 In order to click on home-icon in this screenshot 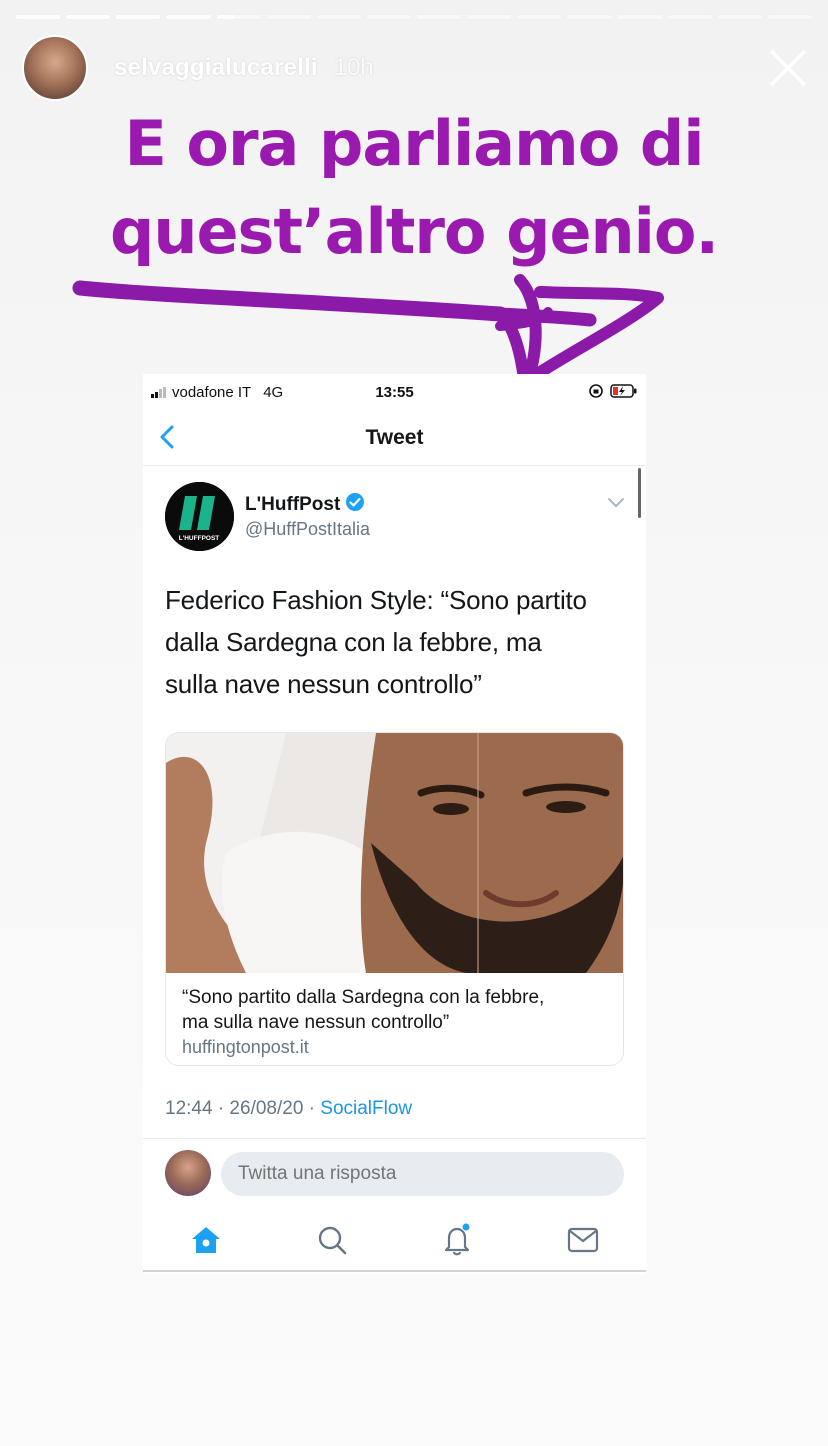, I will do `click(206, 1242)`.